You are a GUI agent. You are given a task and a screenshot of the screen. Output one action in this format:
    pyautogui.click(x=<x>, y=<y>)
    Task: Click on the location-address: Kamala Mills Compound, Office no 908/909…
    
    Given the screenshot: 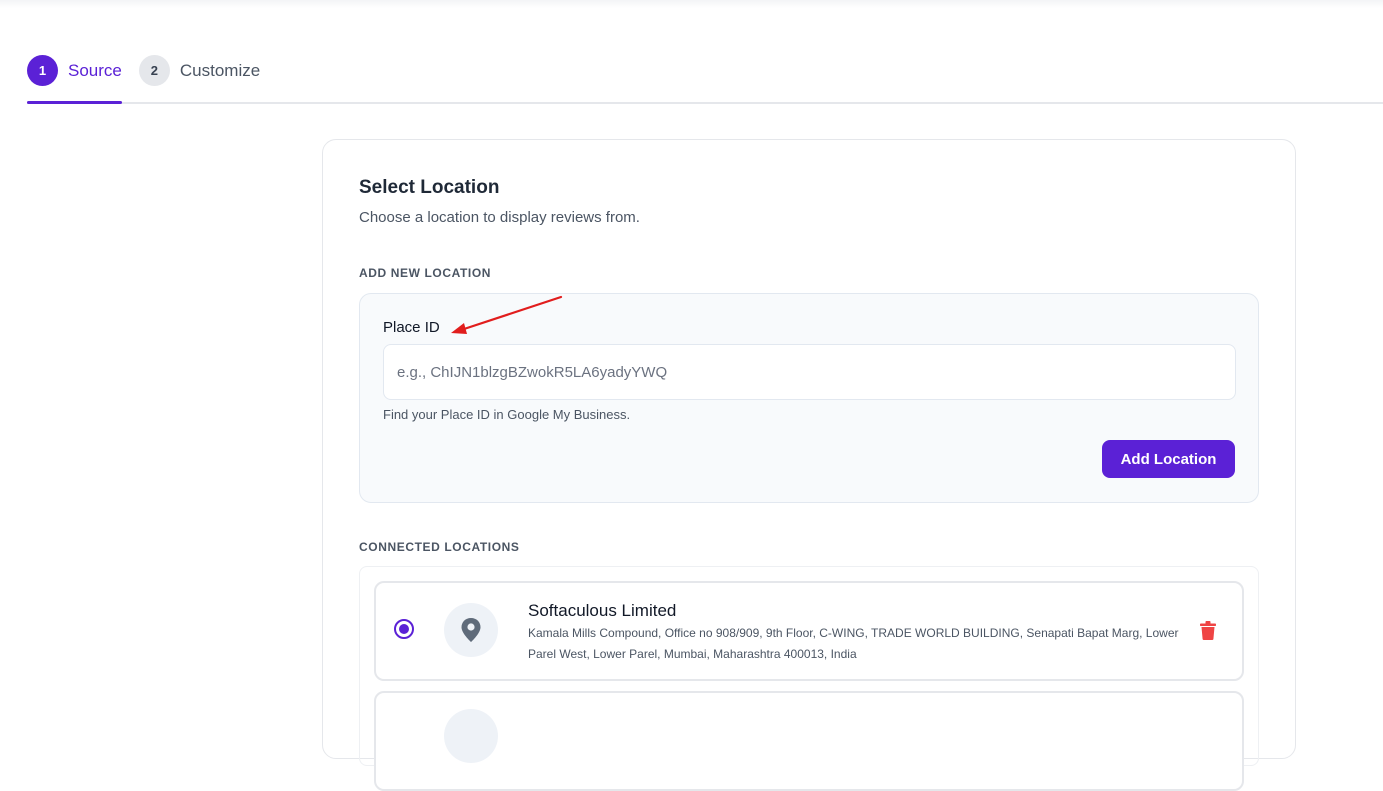 What is the action you would take?
    pyautogui.click(x=853, y=643)
    